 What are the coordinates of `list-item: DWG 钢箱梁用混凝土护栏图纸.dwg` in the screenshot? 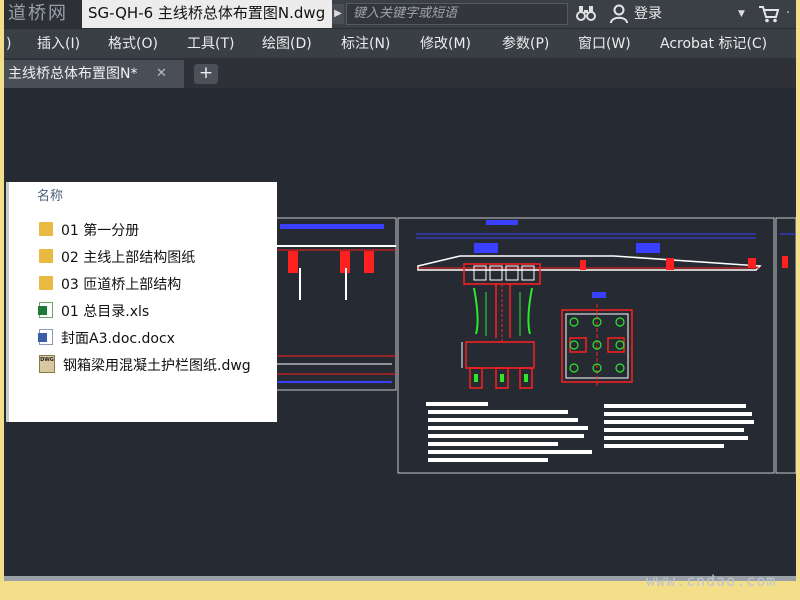 It's located at (145, 366).